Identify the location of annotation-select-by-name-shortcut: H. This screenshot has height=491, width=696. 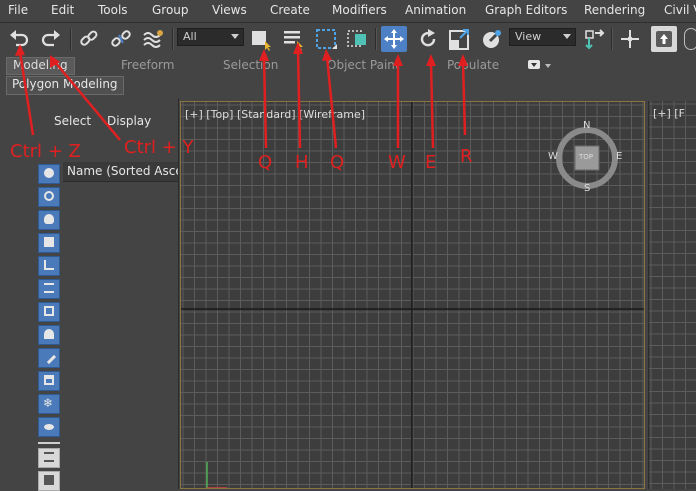
(302, 162).